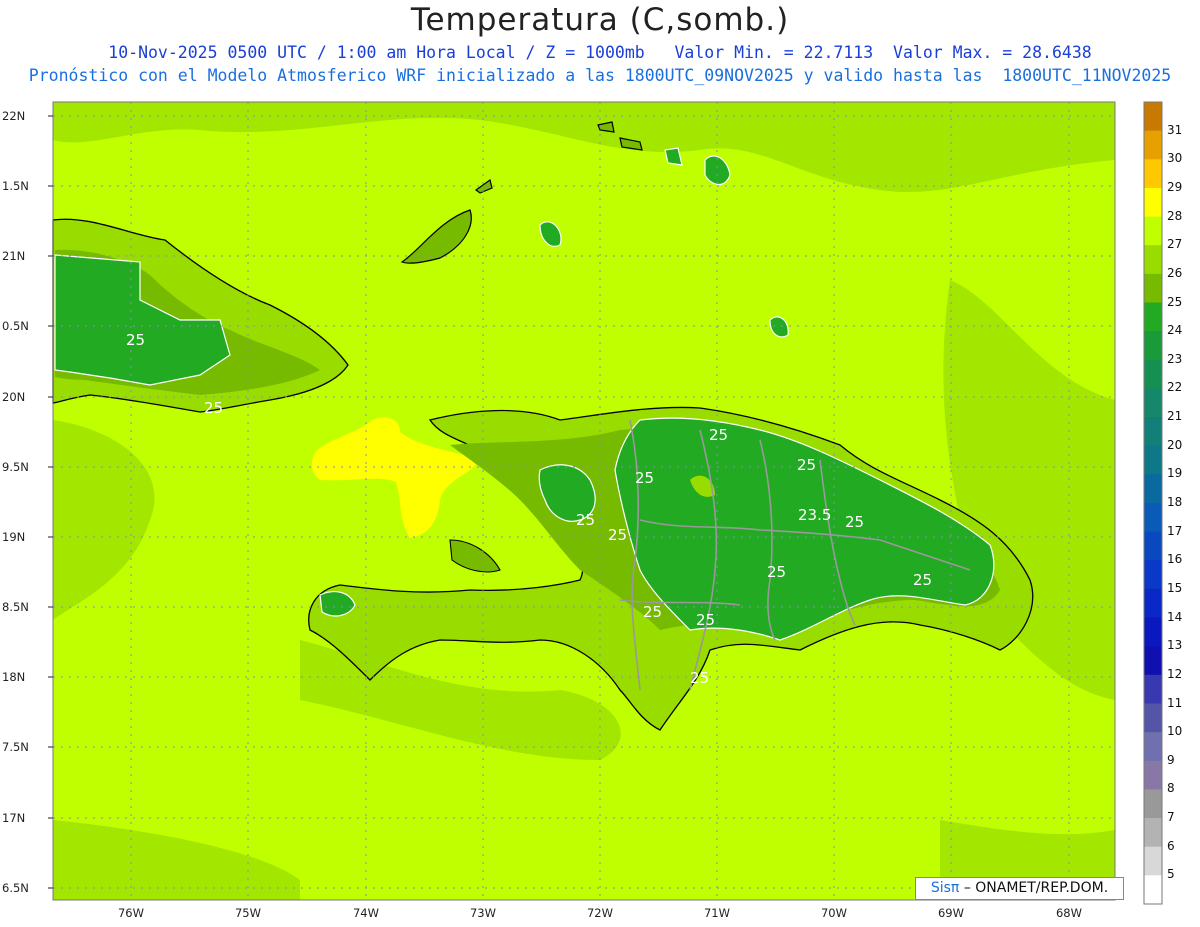 This screenshot has height=927, width=1200. I want to click on lat-label: 21N, so click(14, 256).